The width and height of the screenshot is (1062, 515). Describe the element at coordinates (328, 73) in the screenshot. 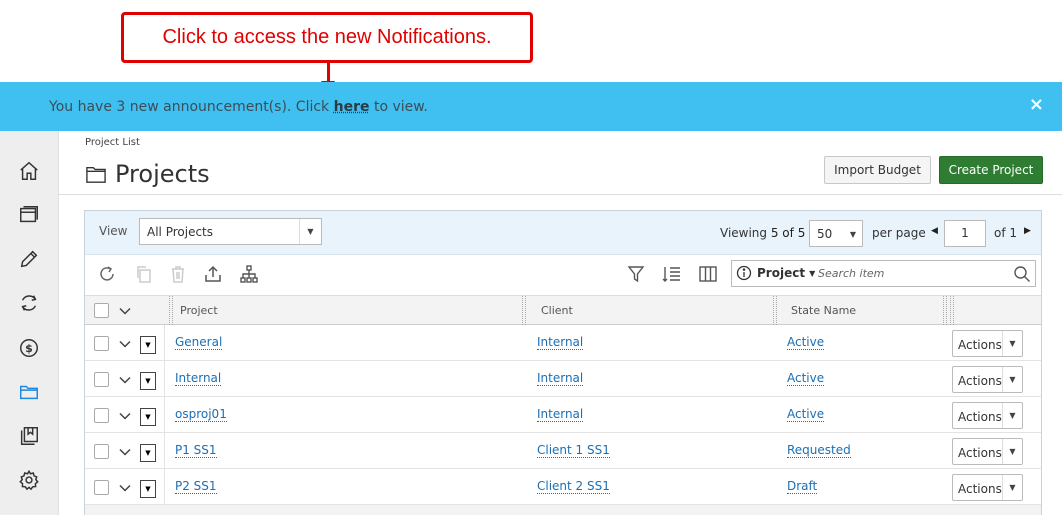

I see `callout-arrow-shaft` at that location.